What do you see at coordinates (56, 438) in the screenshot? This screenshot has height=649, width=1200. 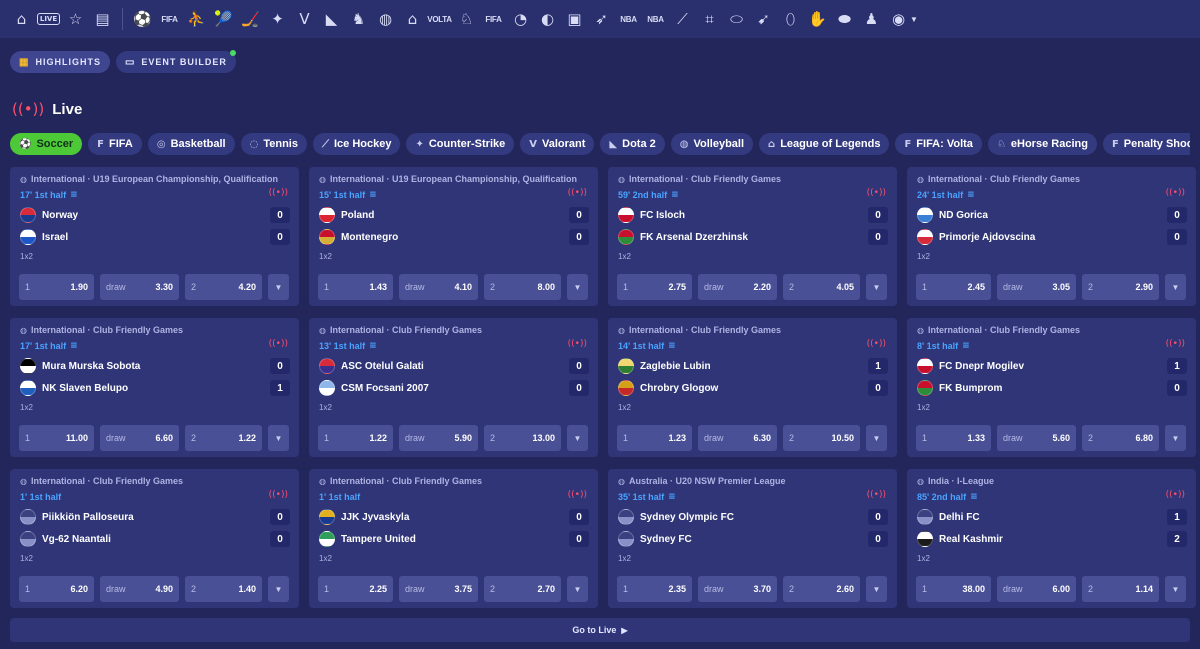 I see `odd-home-button: 1 11.00` at bounding box center [56, 438].